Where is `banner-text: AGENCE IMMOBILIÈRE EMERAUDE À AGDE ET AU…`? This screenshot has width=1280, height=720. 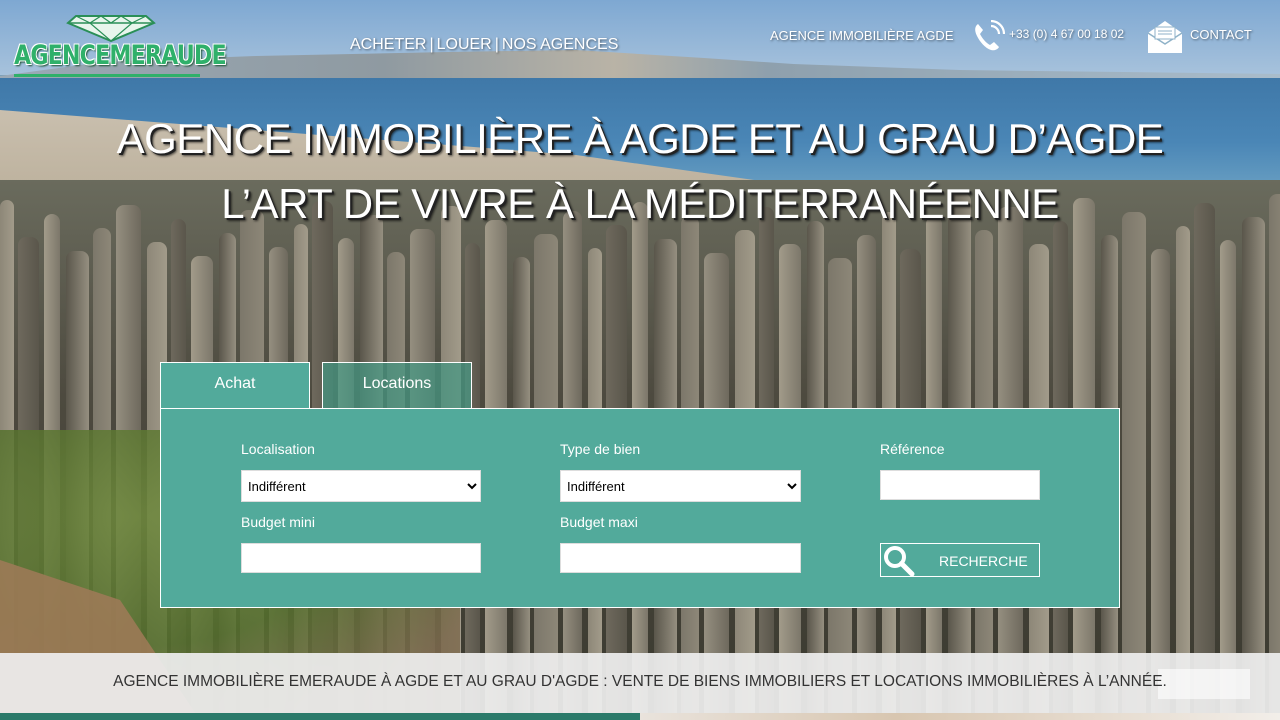
banner-text: AGENCE IMMOBILIÈRE EMERAUDE À AGDE ET AU… is located at coordinates (640, 681).